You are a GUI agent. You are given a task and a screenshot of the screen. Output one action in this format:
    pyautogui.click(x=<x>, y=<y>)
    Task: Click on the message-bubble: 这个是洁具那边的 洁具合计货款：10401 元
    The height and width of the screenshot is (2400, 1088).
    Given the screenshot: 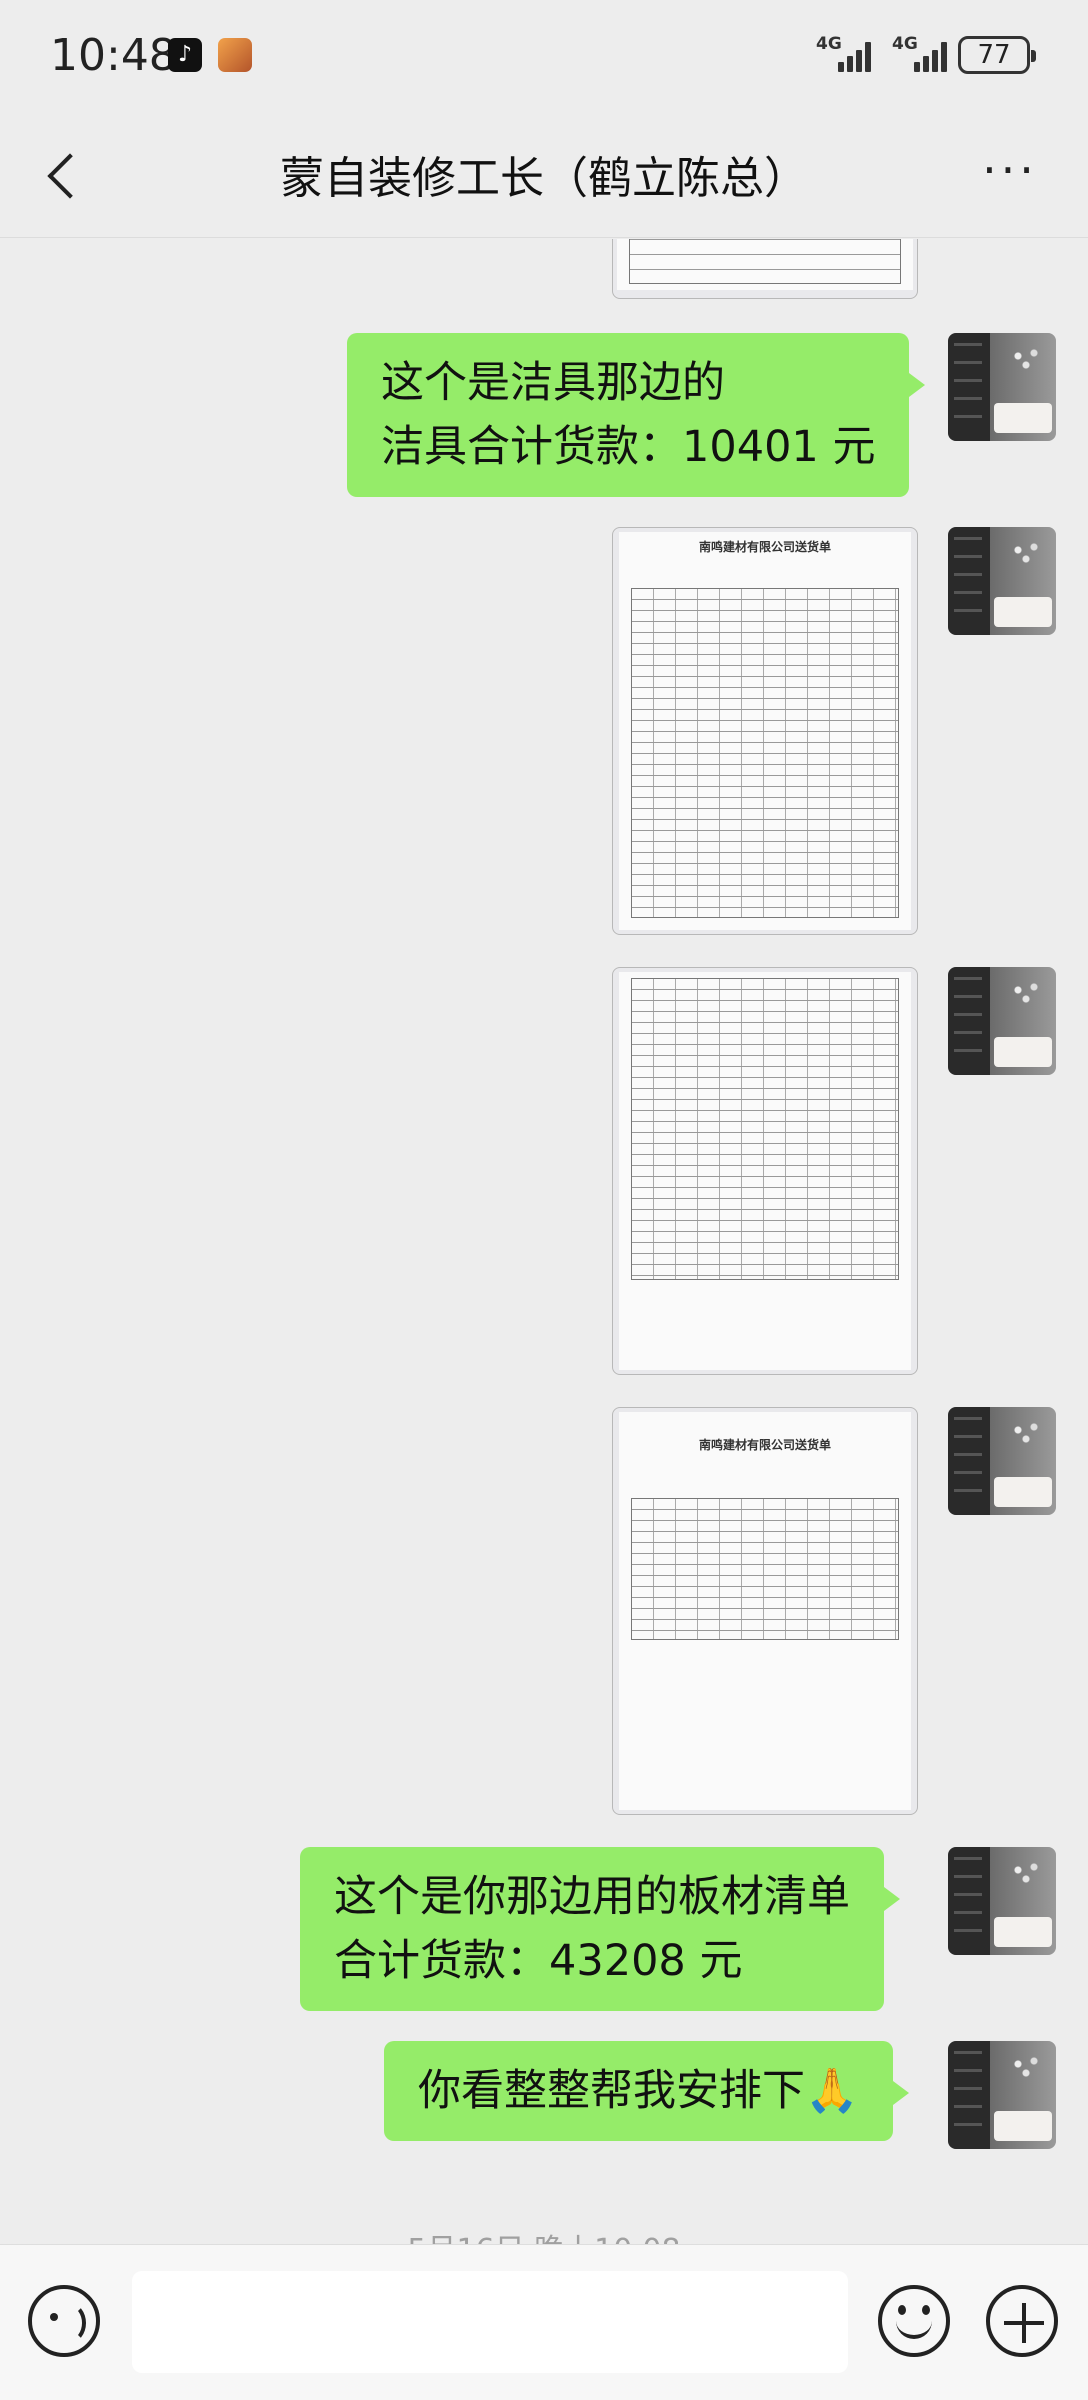 What is the action you would take?
    pyautogui.click(x=636, y=415)
    